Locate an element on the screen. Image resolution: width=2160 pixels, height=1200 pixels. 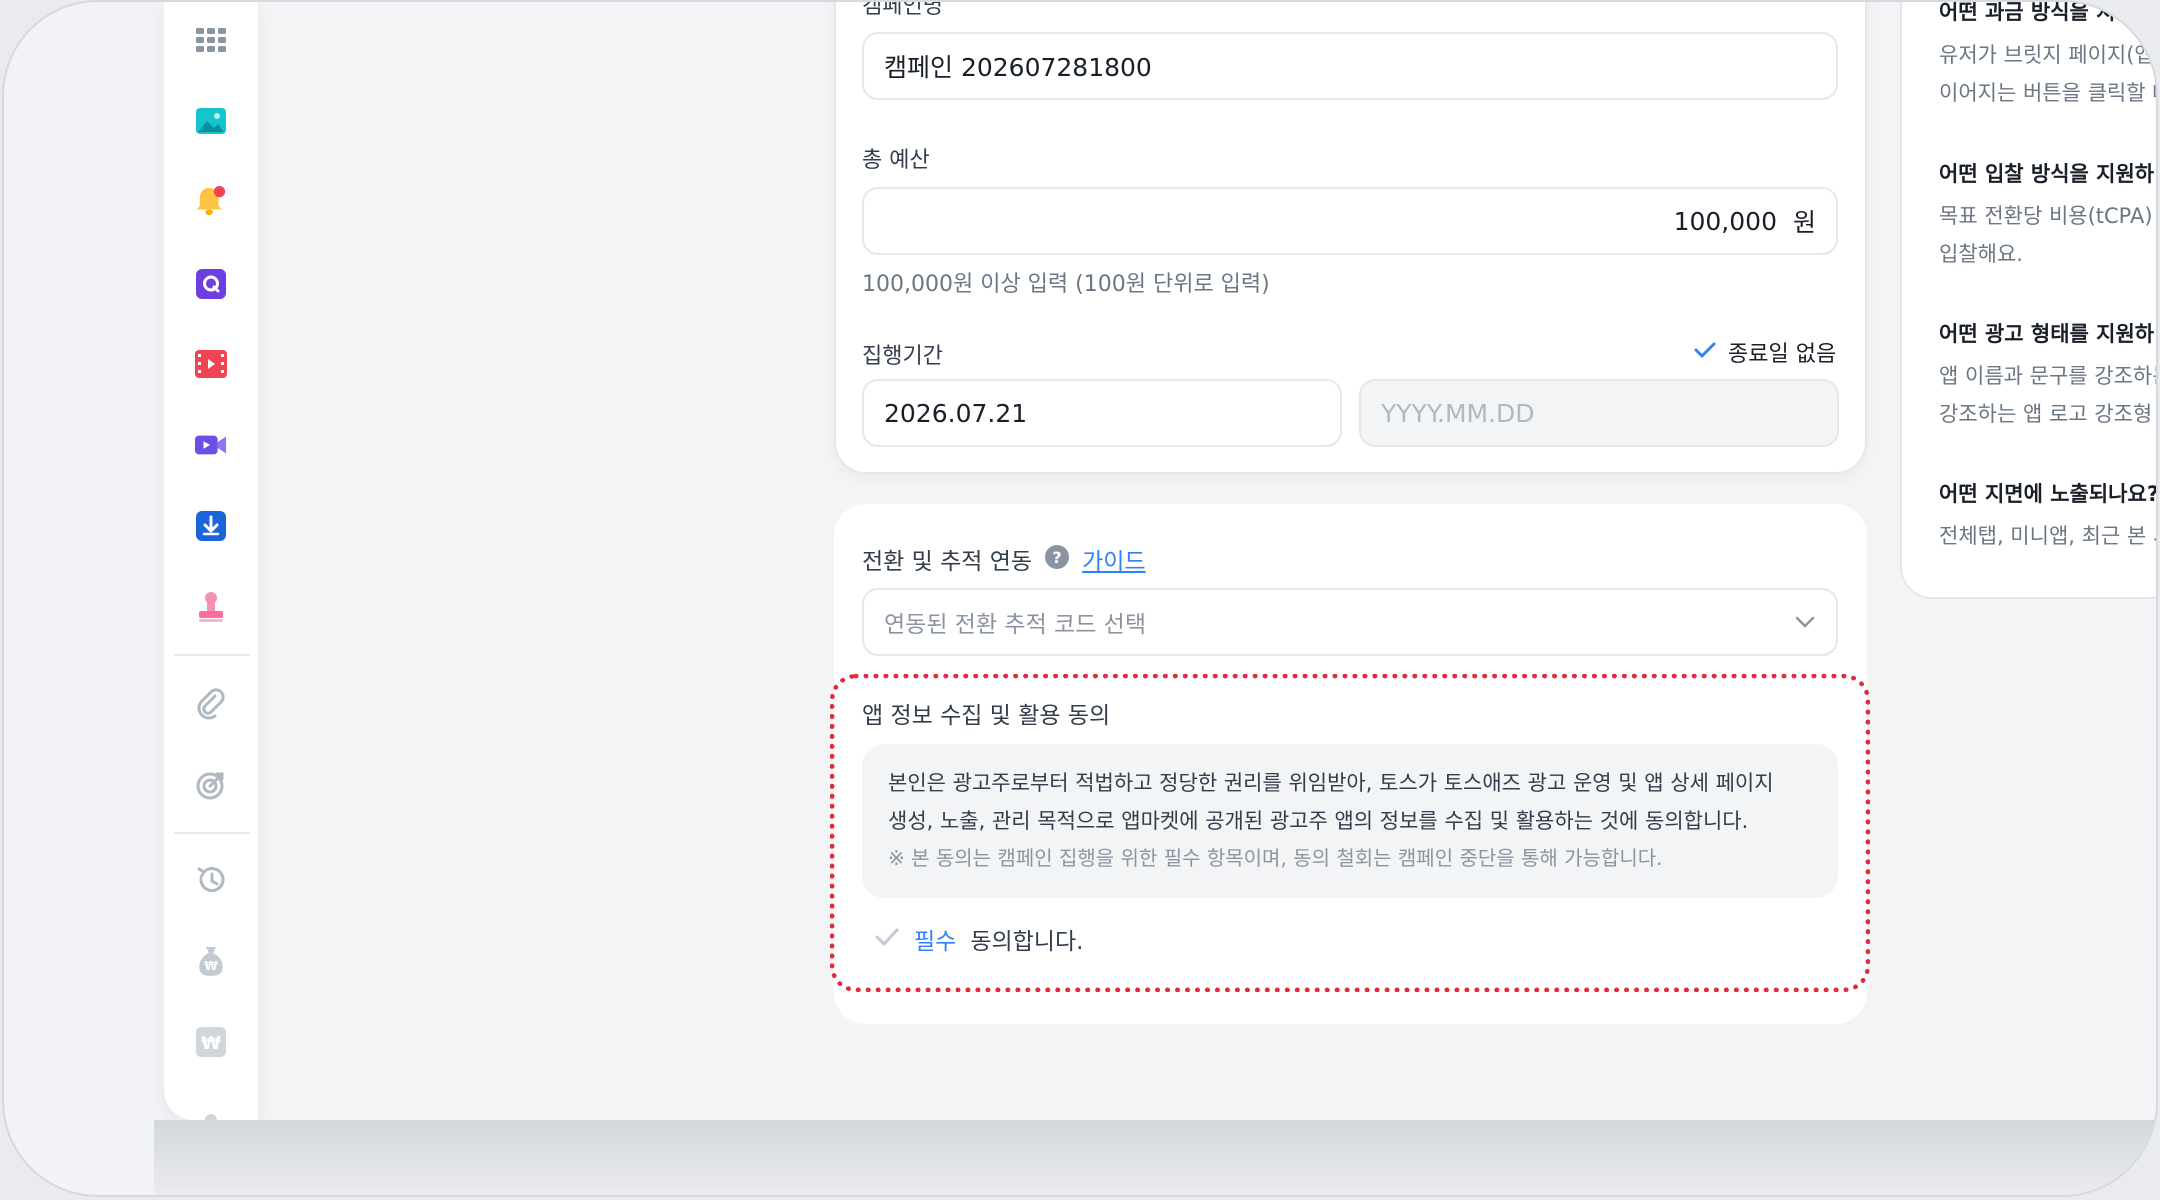
question-circle-icon: ? is located at coordinates (1057, 559).